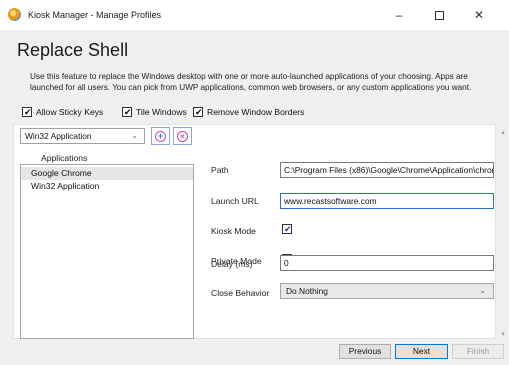  Describe the element at coordinates (478, 351) in the screenshot. I see `finish-button: Finish` at that location.